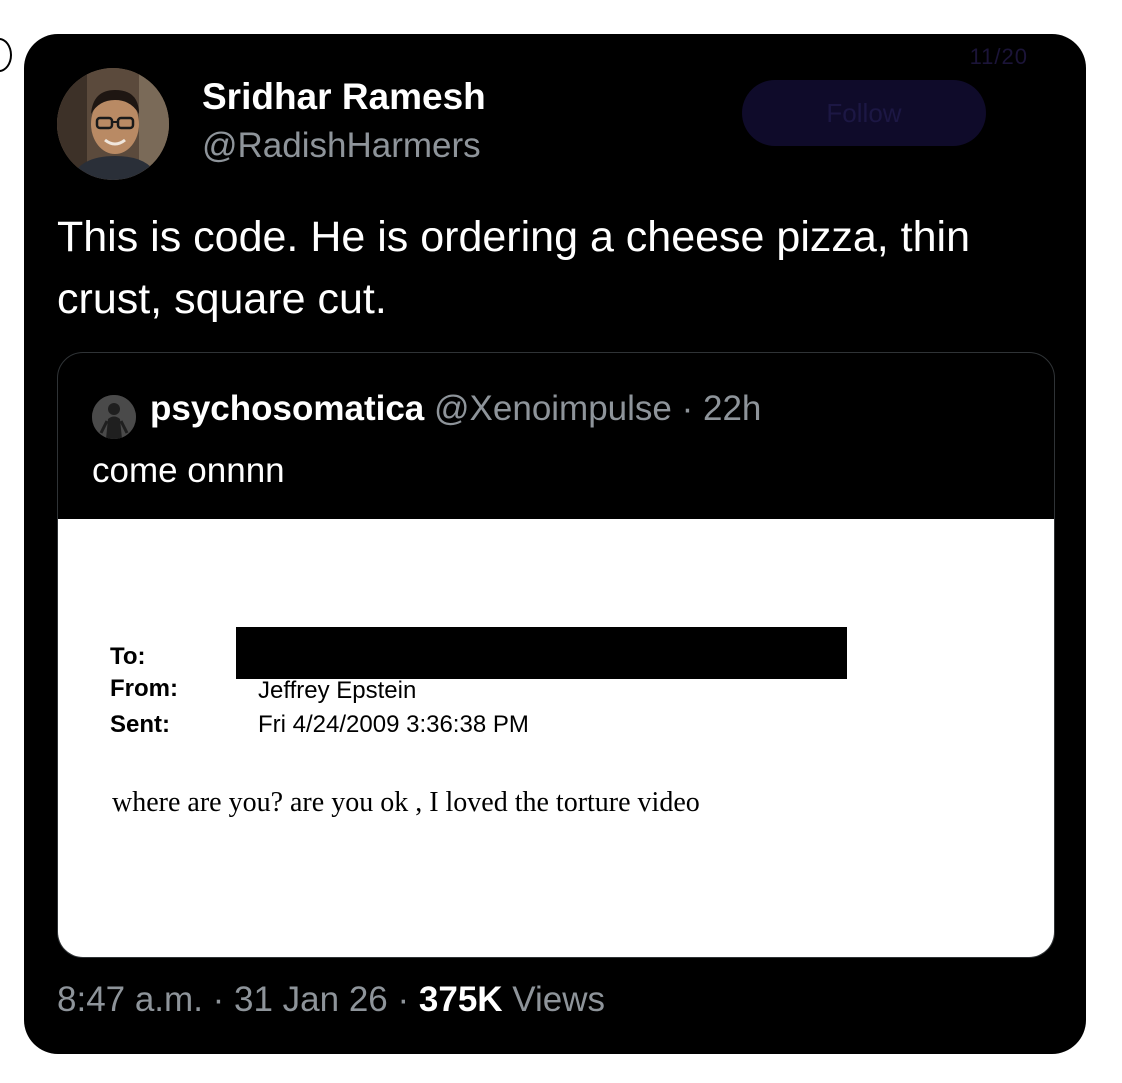 This screenshot has height=1083, width=1122. I want to click on edge-fragment, so click(6, 55).